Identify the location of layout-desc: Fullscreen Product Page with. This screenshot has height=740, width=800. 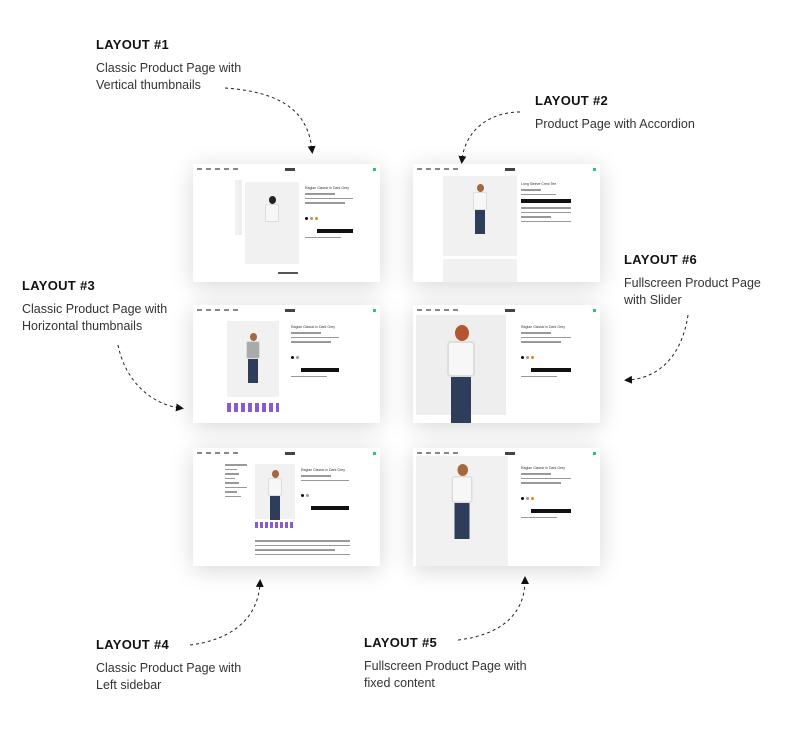
(445, 666).